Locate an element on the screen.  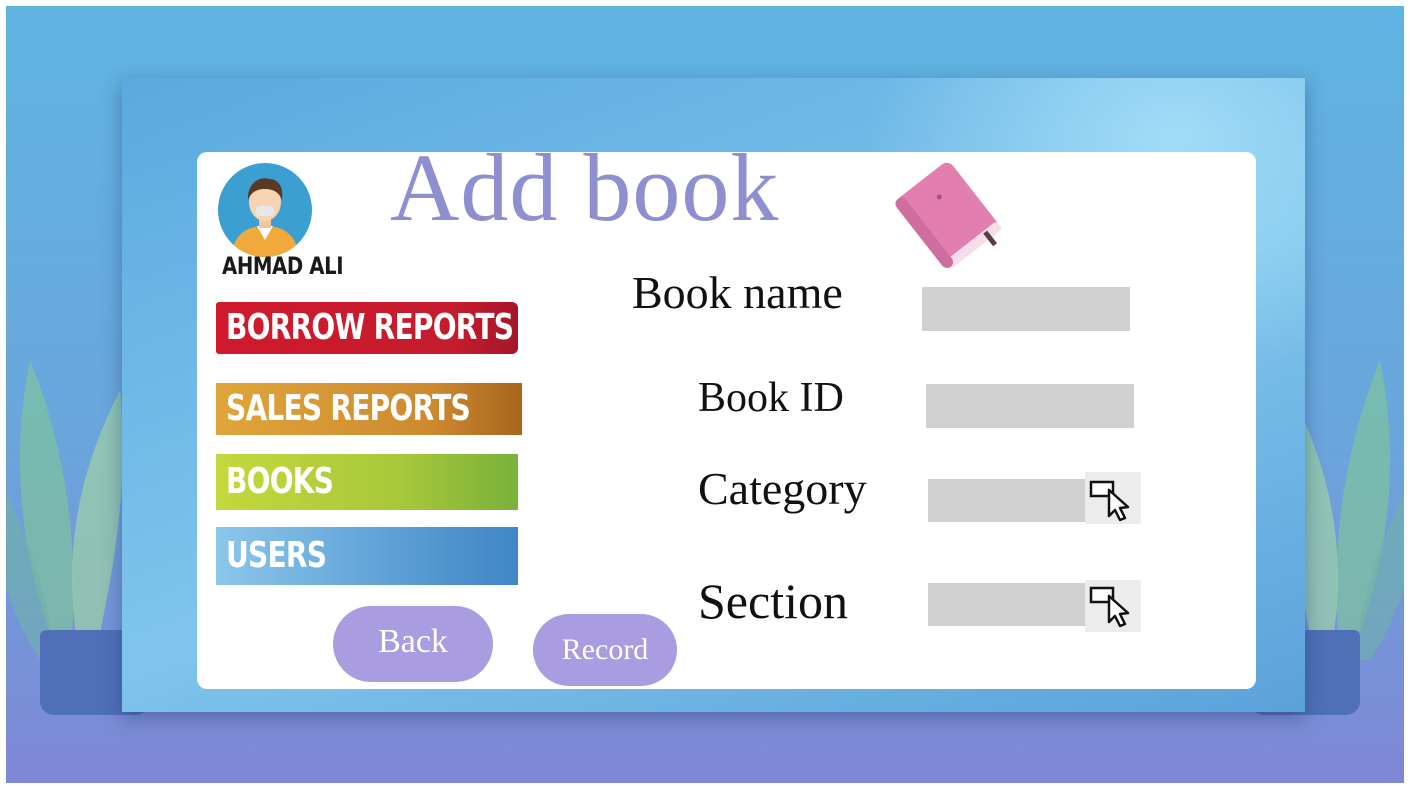
nav-borrow-reports-button: BORROW REPORTS is located at coordinates (367, 328).